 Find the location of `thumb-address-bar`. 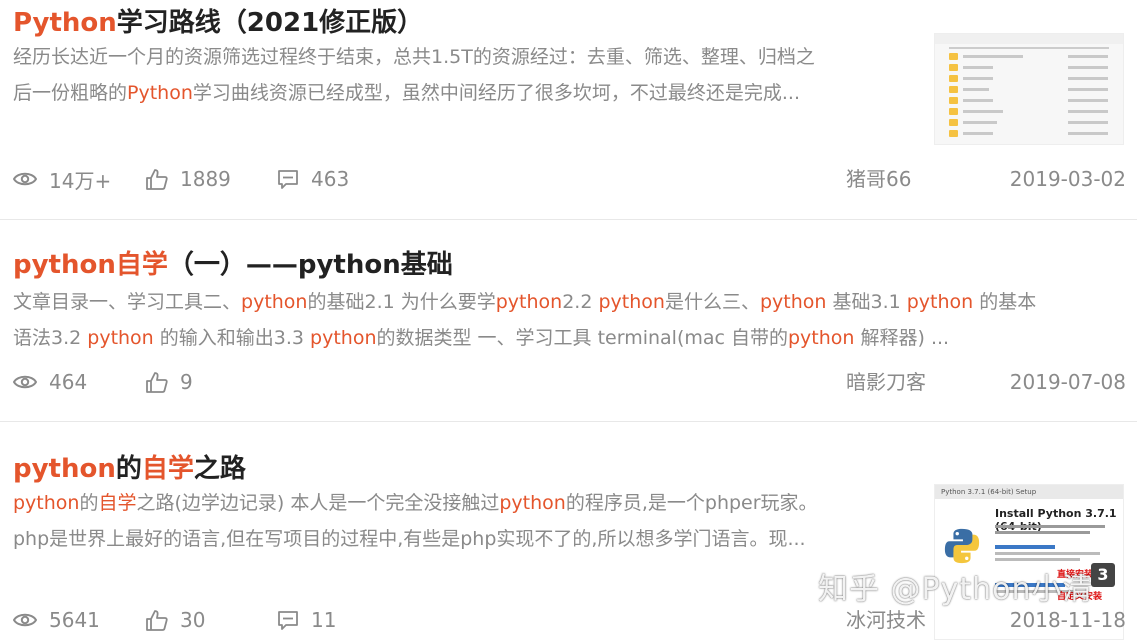

thumb-address-bar is located at coordinates (1029, 39).